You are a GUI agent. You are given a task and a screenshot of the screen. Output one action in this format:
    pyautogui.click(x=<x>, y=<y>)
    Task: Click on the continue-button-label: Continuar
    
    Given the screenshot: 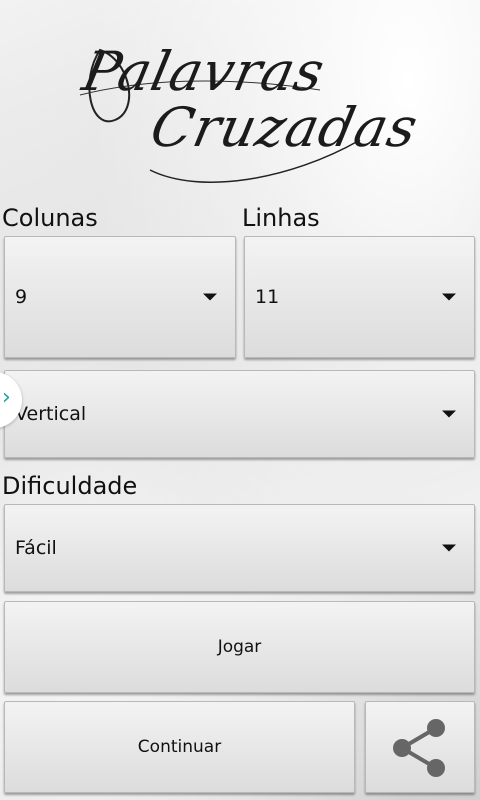 What is the action you would take?
    pyautogui.click(x=179, y=747)
    